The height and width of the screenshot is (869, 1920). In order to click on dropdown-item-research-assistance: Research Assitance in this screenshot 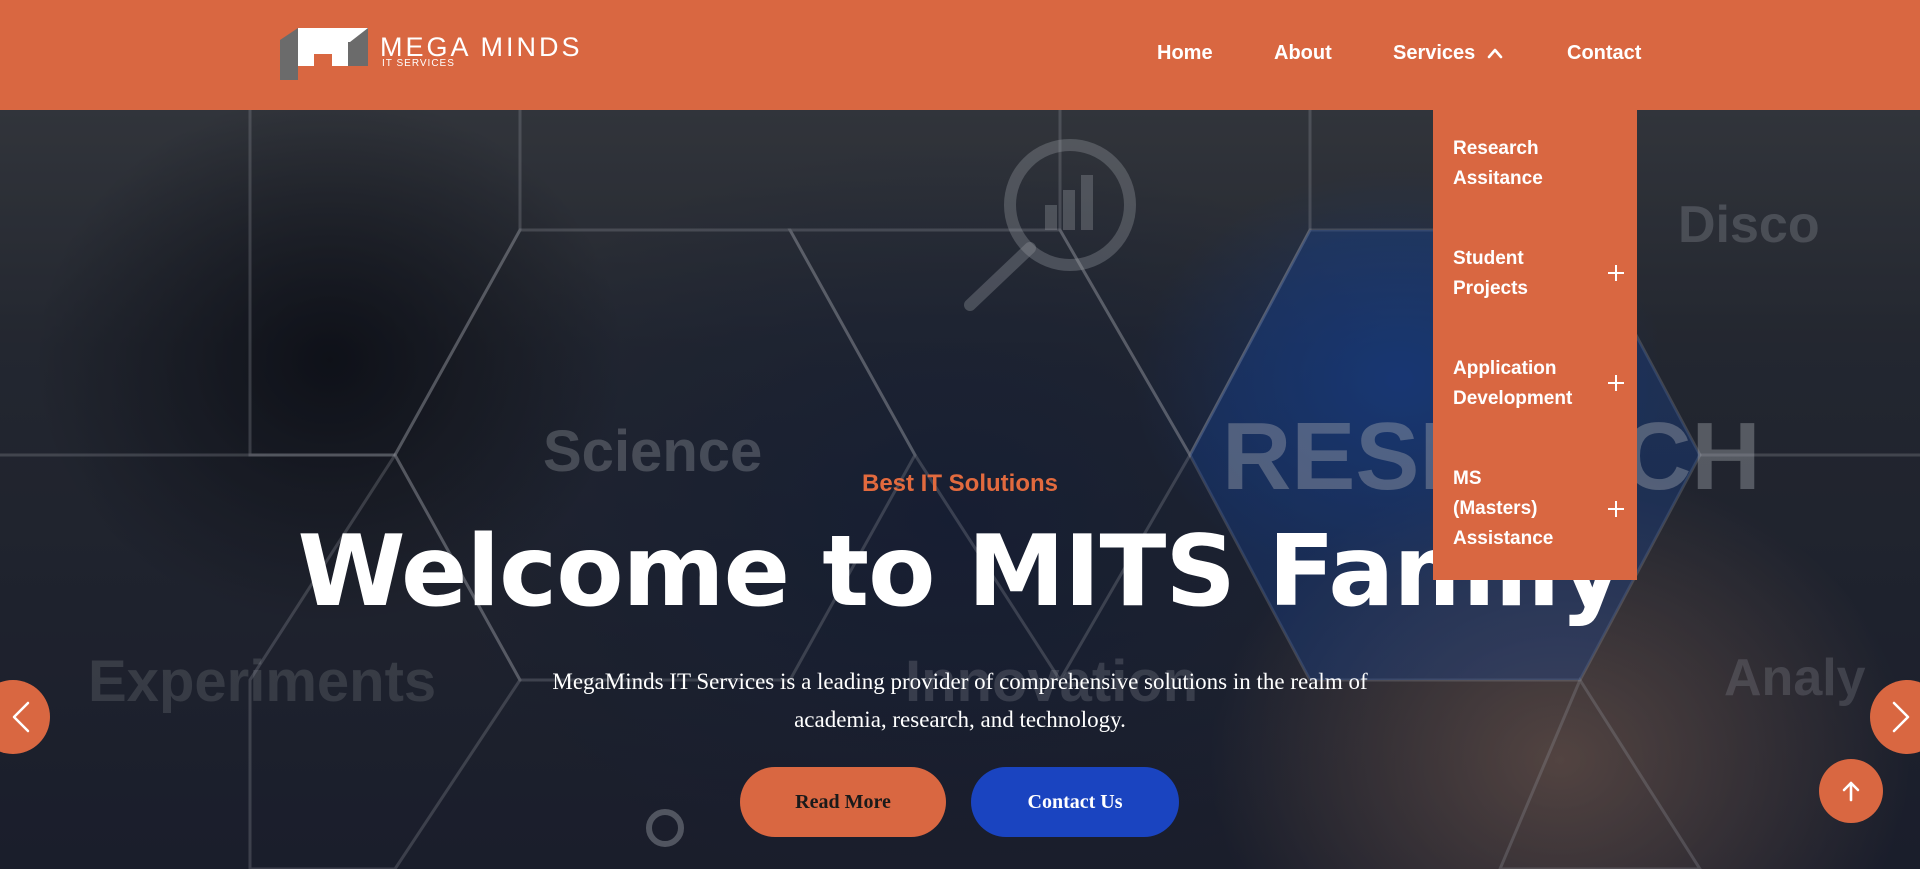, I will do `click(1539, 164)`.